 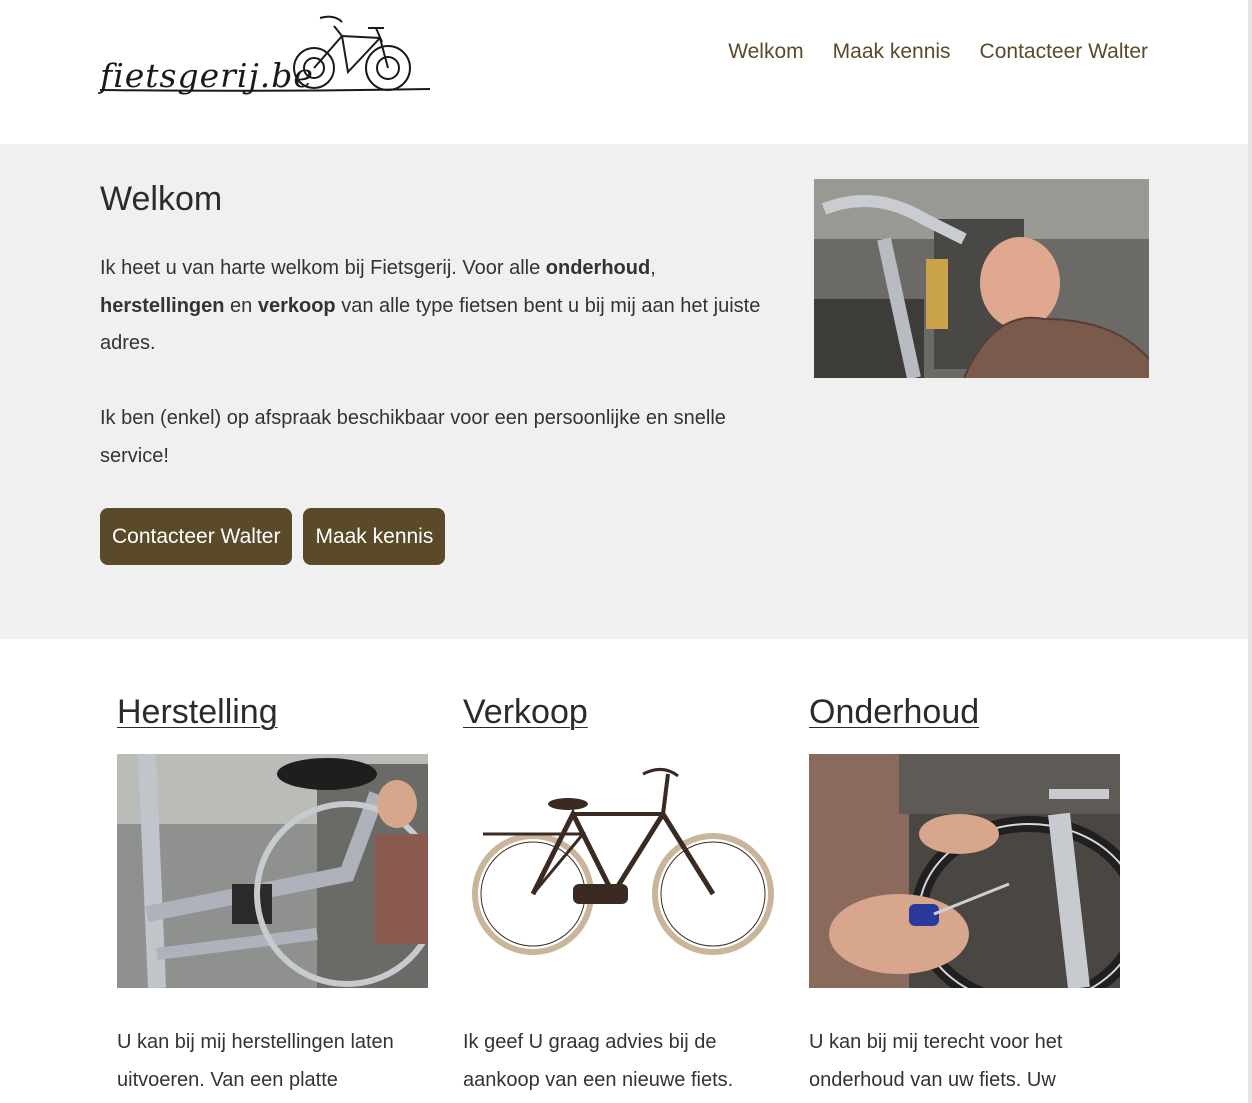 What do you see at coordinates (598, 268) in the screenshot?
I see `bold-onderhoud: onderhoud` at bounding box center [598, 268].